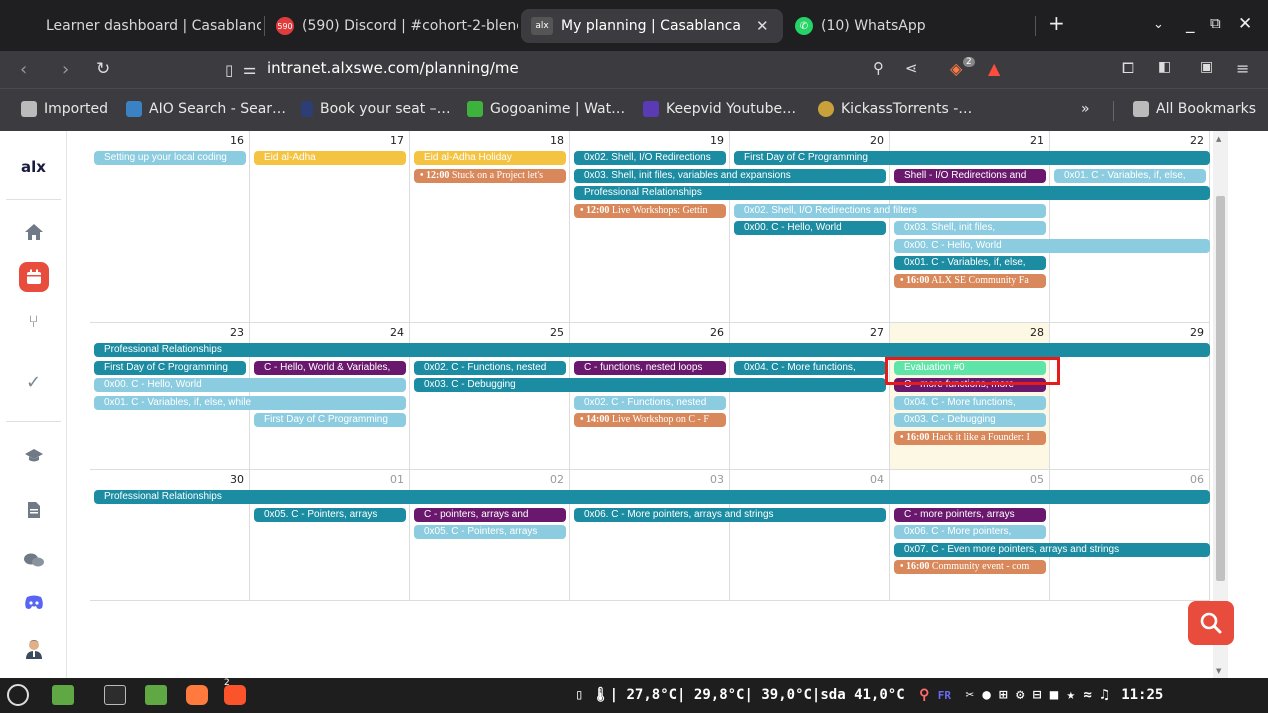  Describe the element at coordinates (490, 514) in the screenshot. I see `calendar-event: C - pointers, arrays and` at that location.